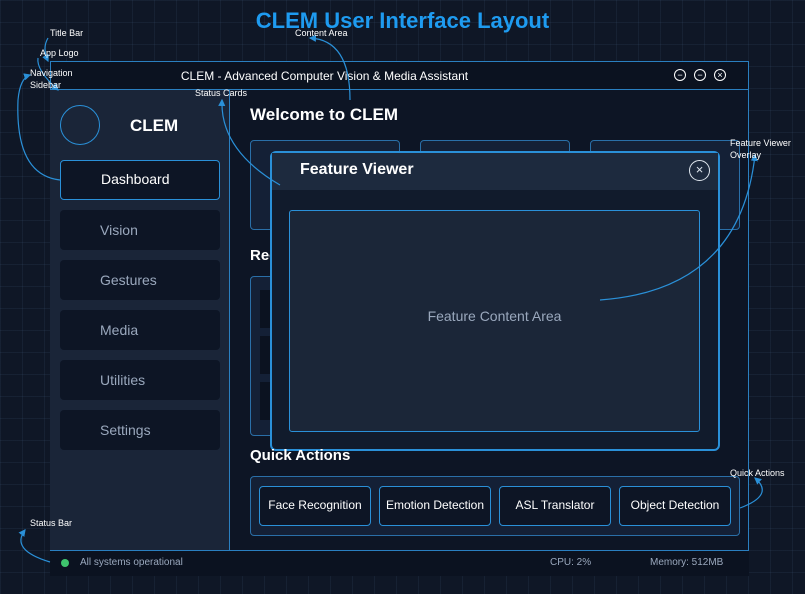 This screenshot has width=805, height=594. Describe the element at coordinates (51, 523) in the screenshot. I see `annotation-status-bar: Status Bar` at that location.